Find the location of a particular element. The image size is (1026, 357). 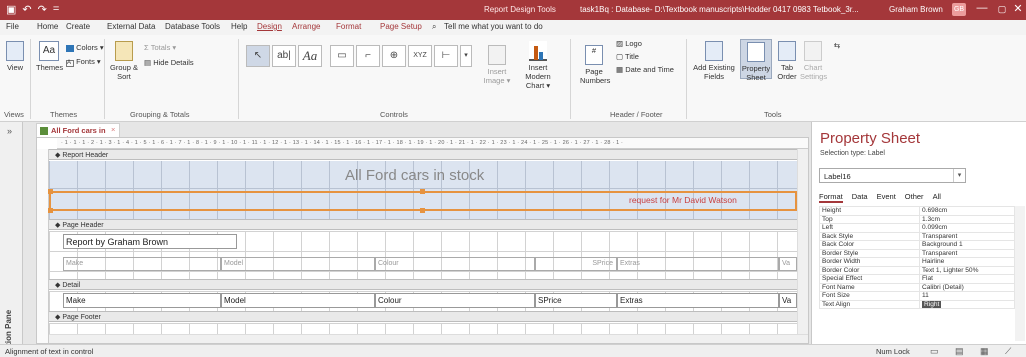

object-selector: Label16 ▾ is located at coordinates (892, 175).